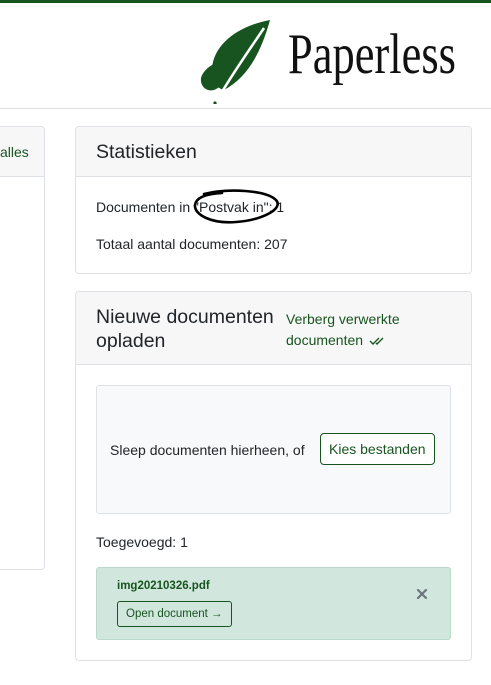  What do you see at coordinates (422, 596) in the screenshot?
I see `close-icon` at bounding box center [422, 596].